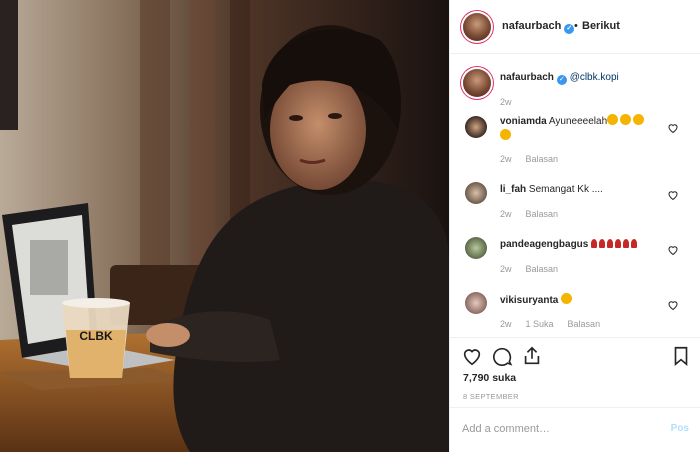  Describe the element at coordinates (513, 189) in the screenshot. I see `comment-username: li_fah` at that location.